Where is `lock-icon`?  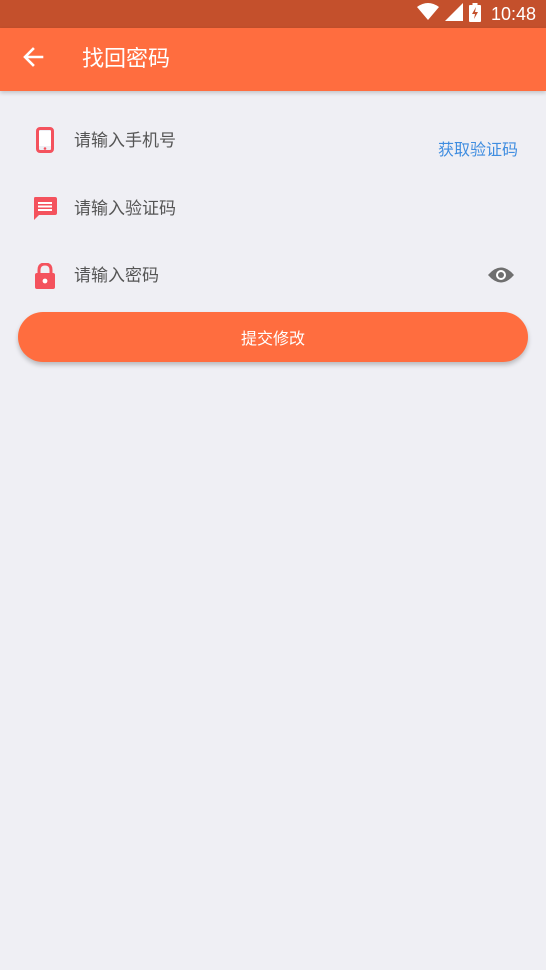 lock-icon is located at coordinates (45, 276).